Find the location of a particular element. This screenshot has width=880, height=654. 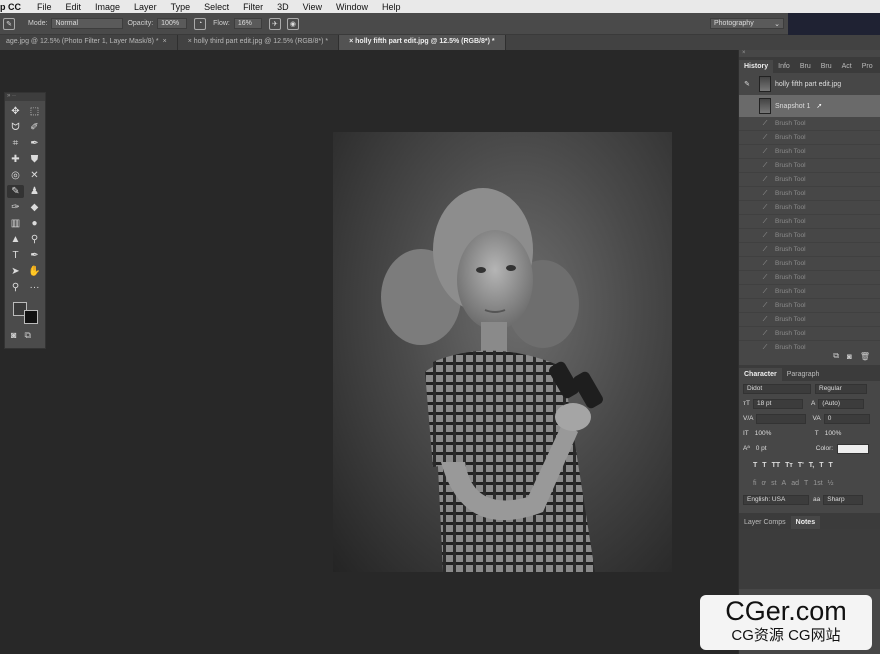

content-aware-move-icon: ✕ is located at coordinates (34, 175).